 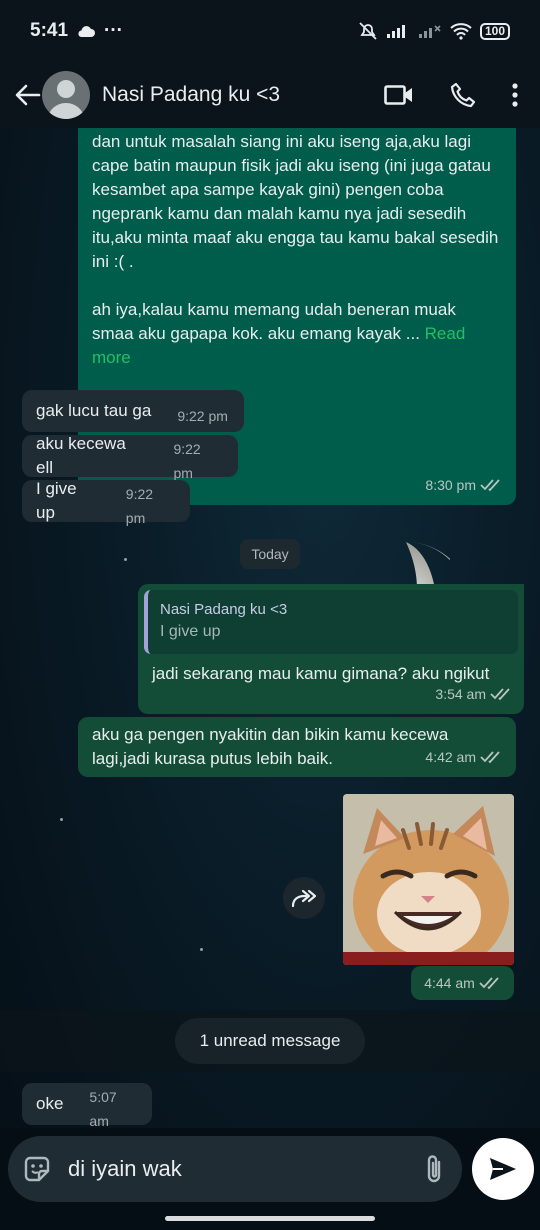 I want to click on image-message-meta: 4:44 am, so click(x=462, y=983).